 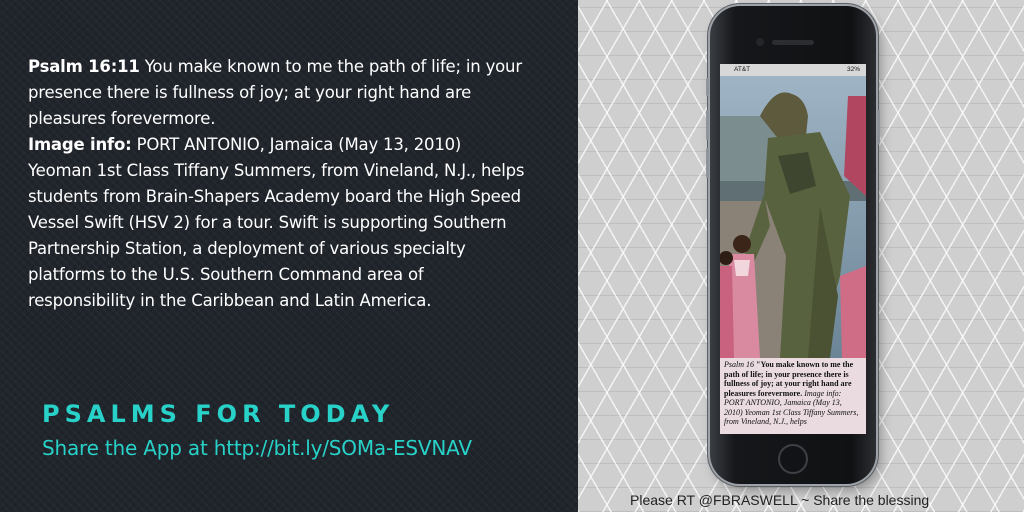 What do you see at coordinates (793, 42) in the screenshot?
I see `earpiece-speaker` at bounding box center [793, 42].